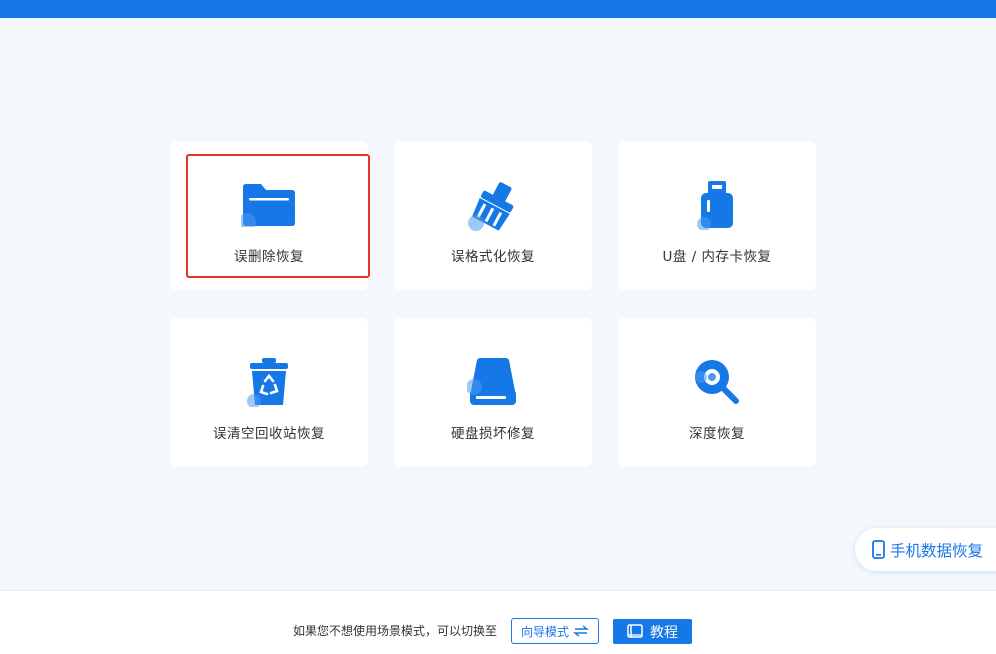  I want to click on folder-icon, so click(269, 205).